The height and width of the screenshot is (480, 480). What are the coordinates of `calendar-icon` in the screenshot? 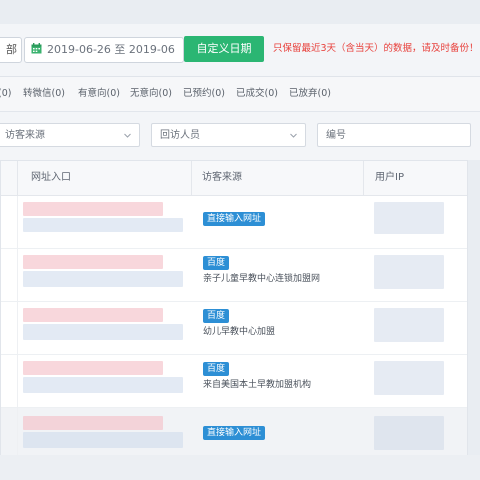 It's located at (36, 48).